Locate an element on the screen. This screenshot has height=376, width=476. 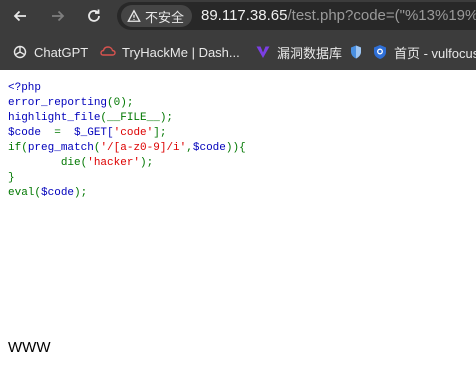
bookmark-vulnerability-db: 漏洞数据库 is located at coordinates (309, 52).